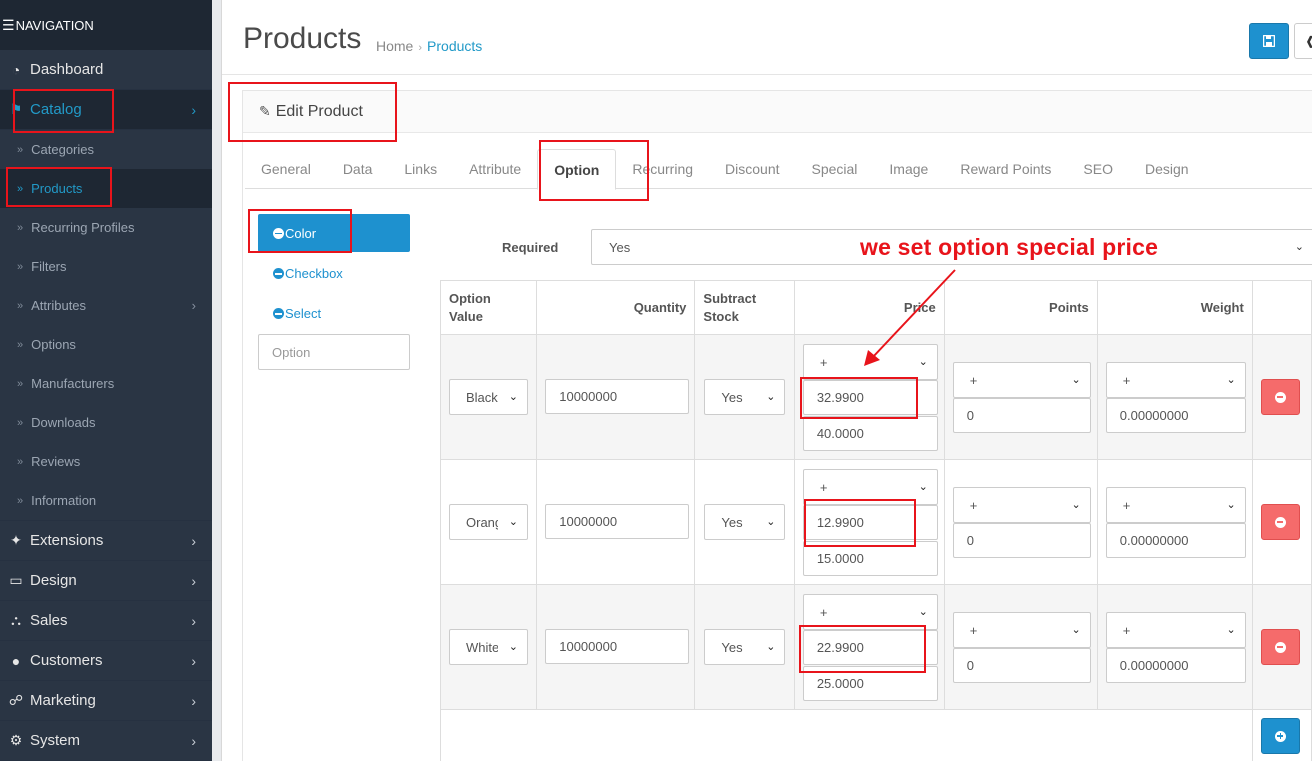 This screenshot has width=1312, height=761. Describe the element at coordinates (1303, 41) in the screenshot. I see `back-button: ❰` at that location.